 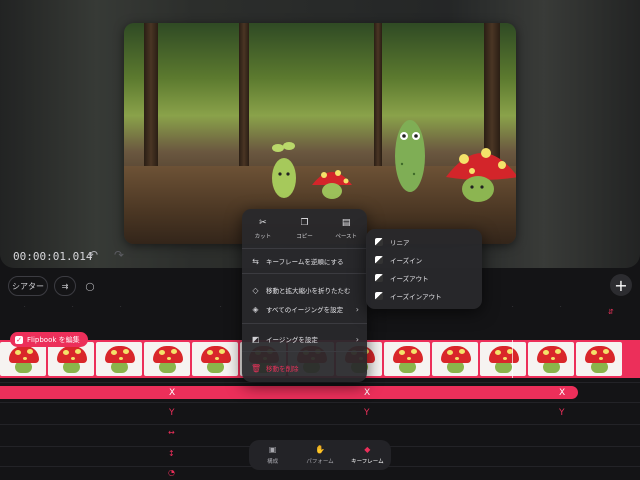 What do you see at coordinates (424, 242) in the screenshot?
I see `easing-linear-item: リニア` at bounding box center [424, 242].